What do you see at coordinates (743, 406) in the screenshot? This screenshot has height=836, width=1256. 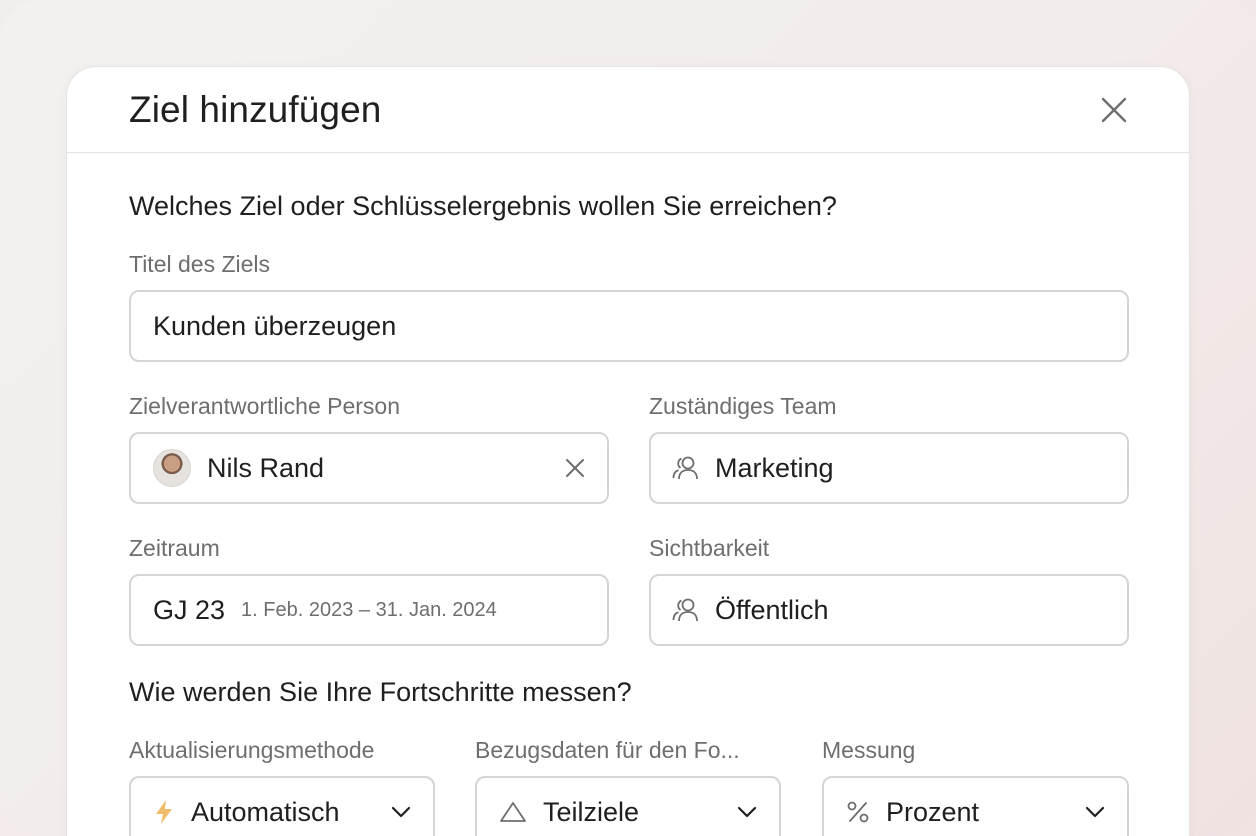 I see `team-label: Zuständiges Team` at bounding box center [743, 406].